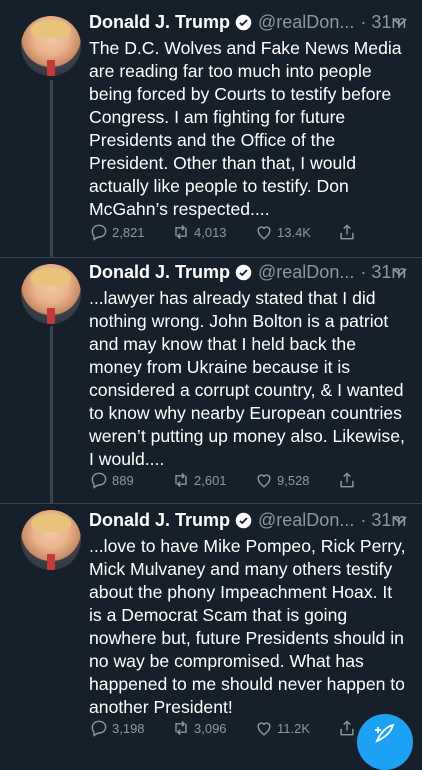 The width and height of the screenshot is (422, 770). Describe the element at coordinates (128, 728) in the screenshot. I see `reply-count: 3,198` at that location.